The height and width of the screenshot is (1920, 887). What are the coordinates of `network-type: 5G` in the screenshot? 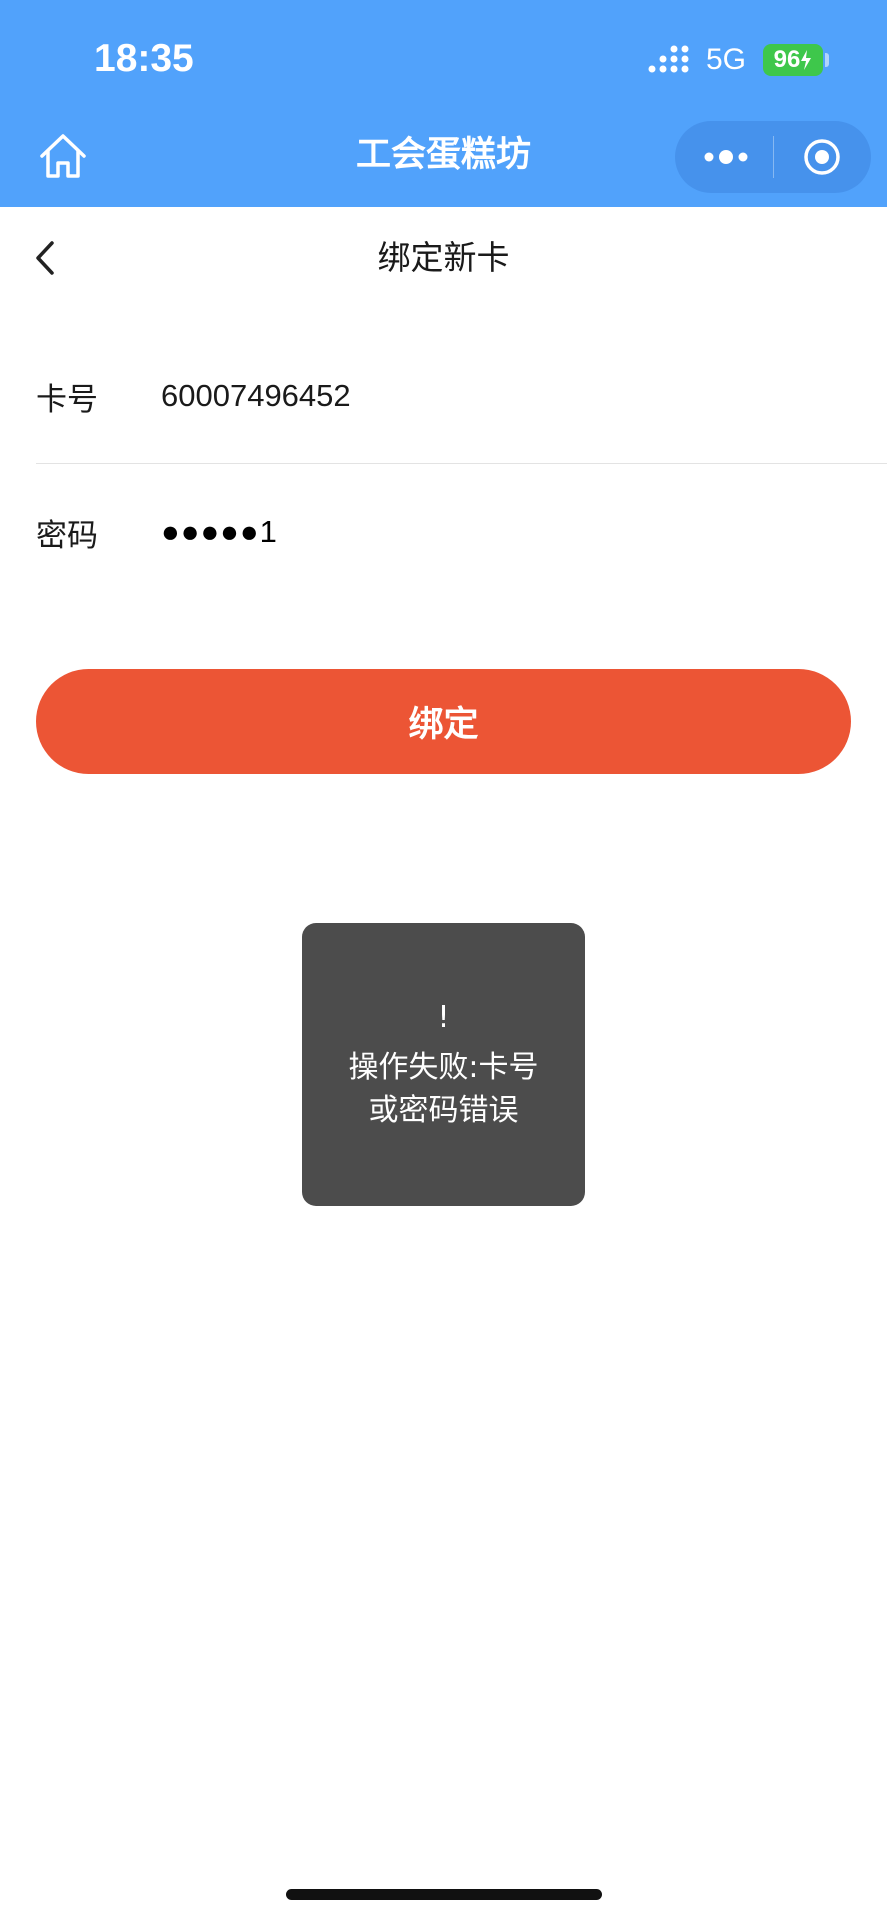 It's located at (726, 59).